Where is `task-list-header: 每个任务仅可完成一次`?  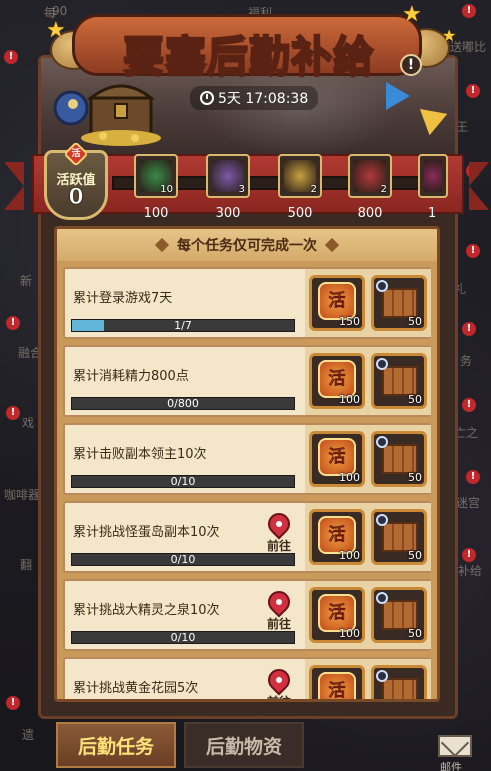
task-list-header: 每个任务仅可完成一次 is located at coordinates (247, 245).